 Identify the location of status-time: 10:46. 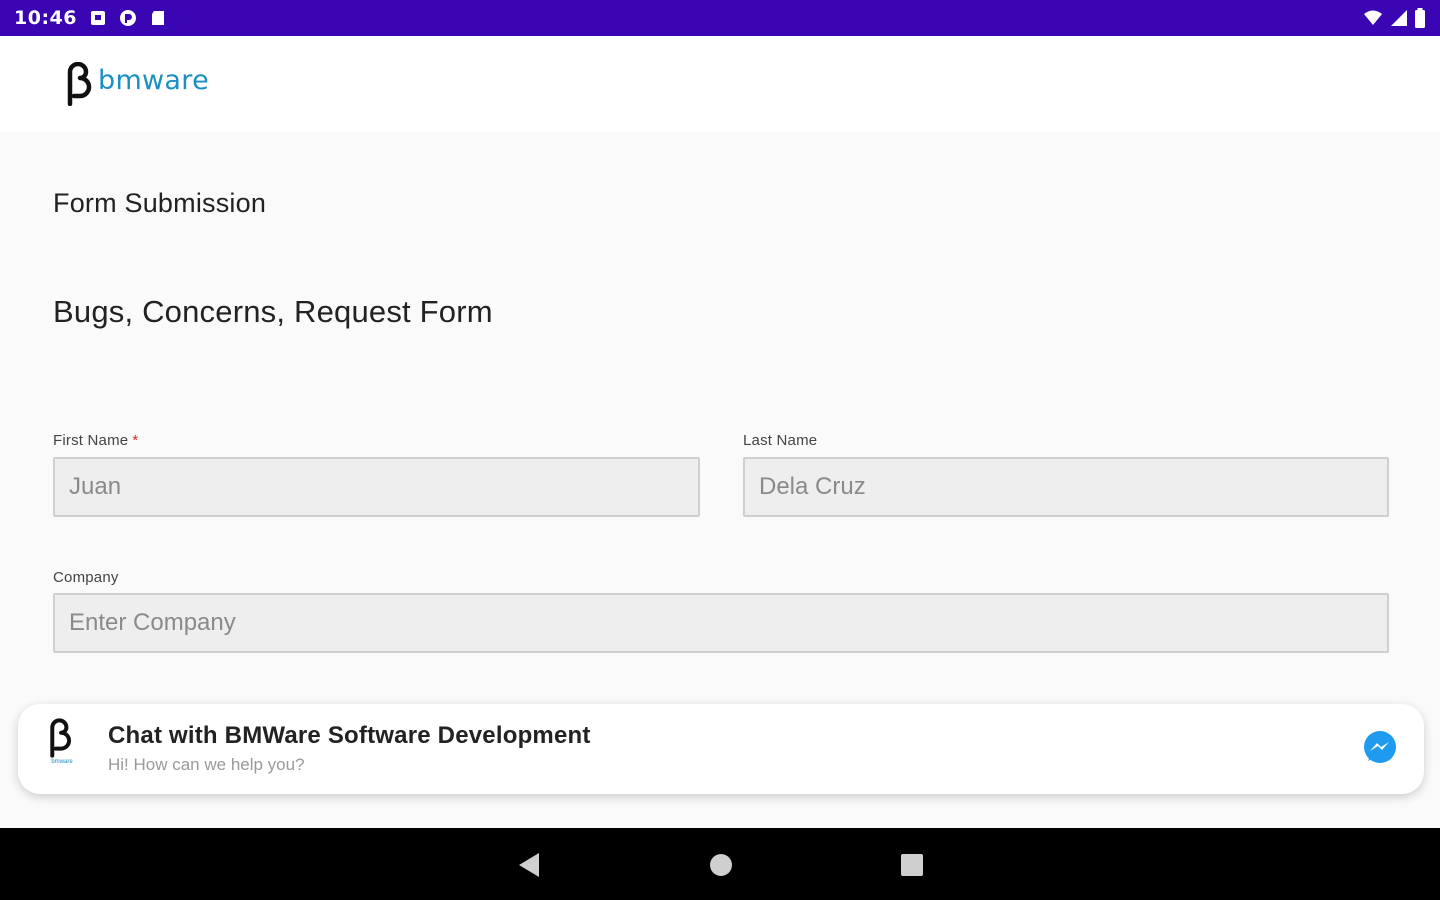
(45, 18).